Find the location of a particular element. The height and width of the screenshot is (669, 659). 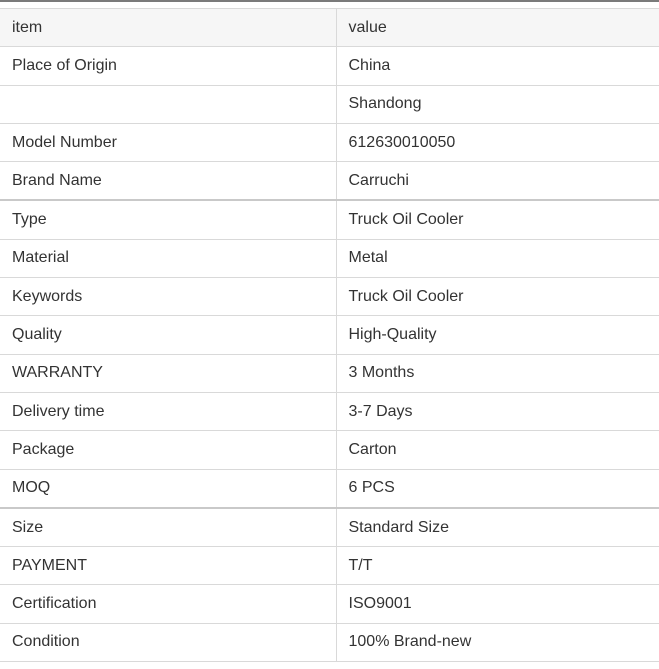

row-value-cell: Standard Size is located at coordinates (497, 527).